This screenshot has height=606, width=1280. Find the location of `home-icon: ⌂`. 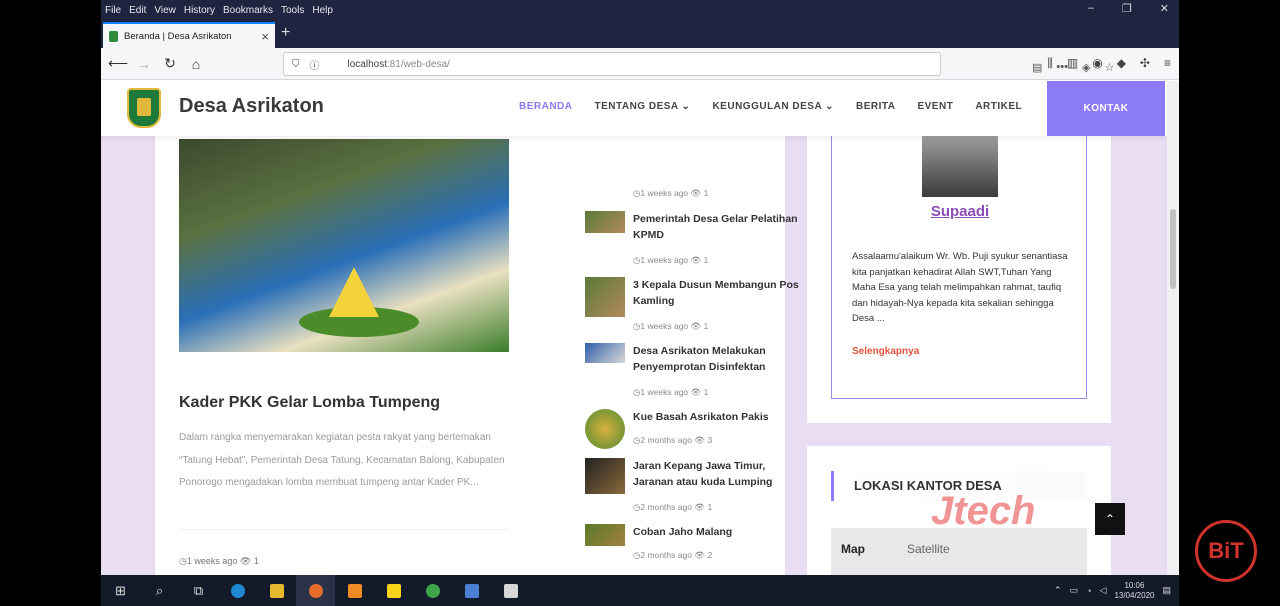

home-icon: ⌂ is located at coordinates (196, 64).